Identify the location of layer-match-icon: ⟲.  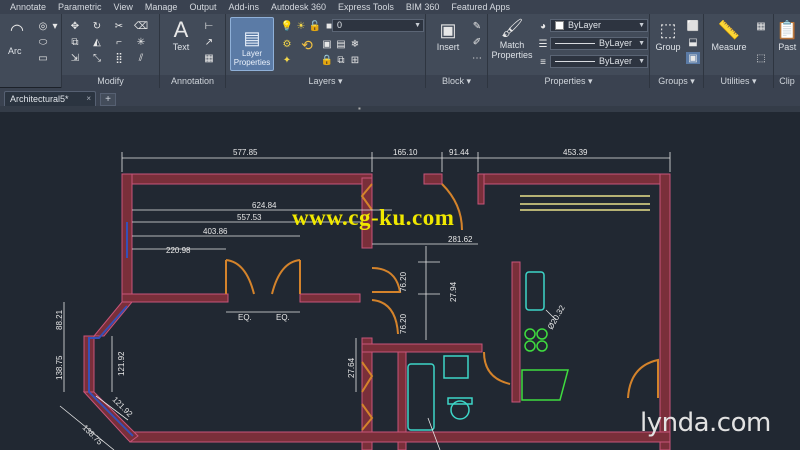
(307, 45).